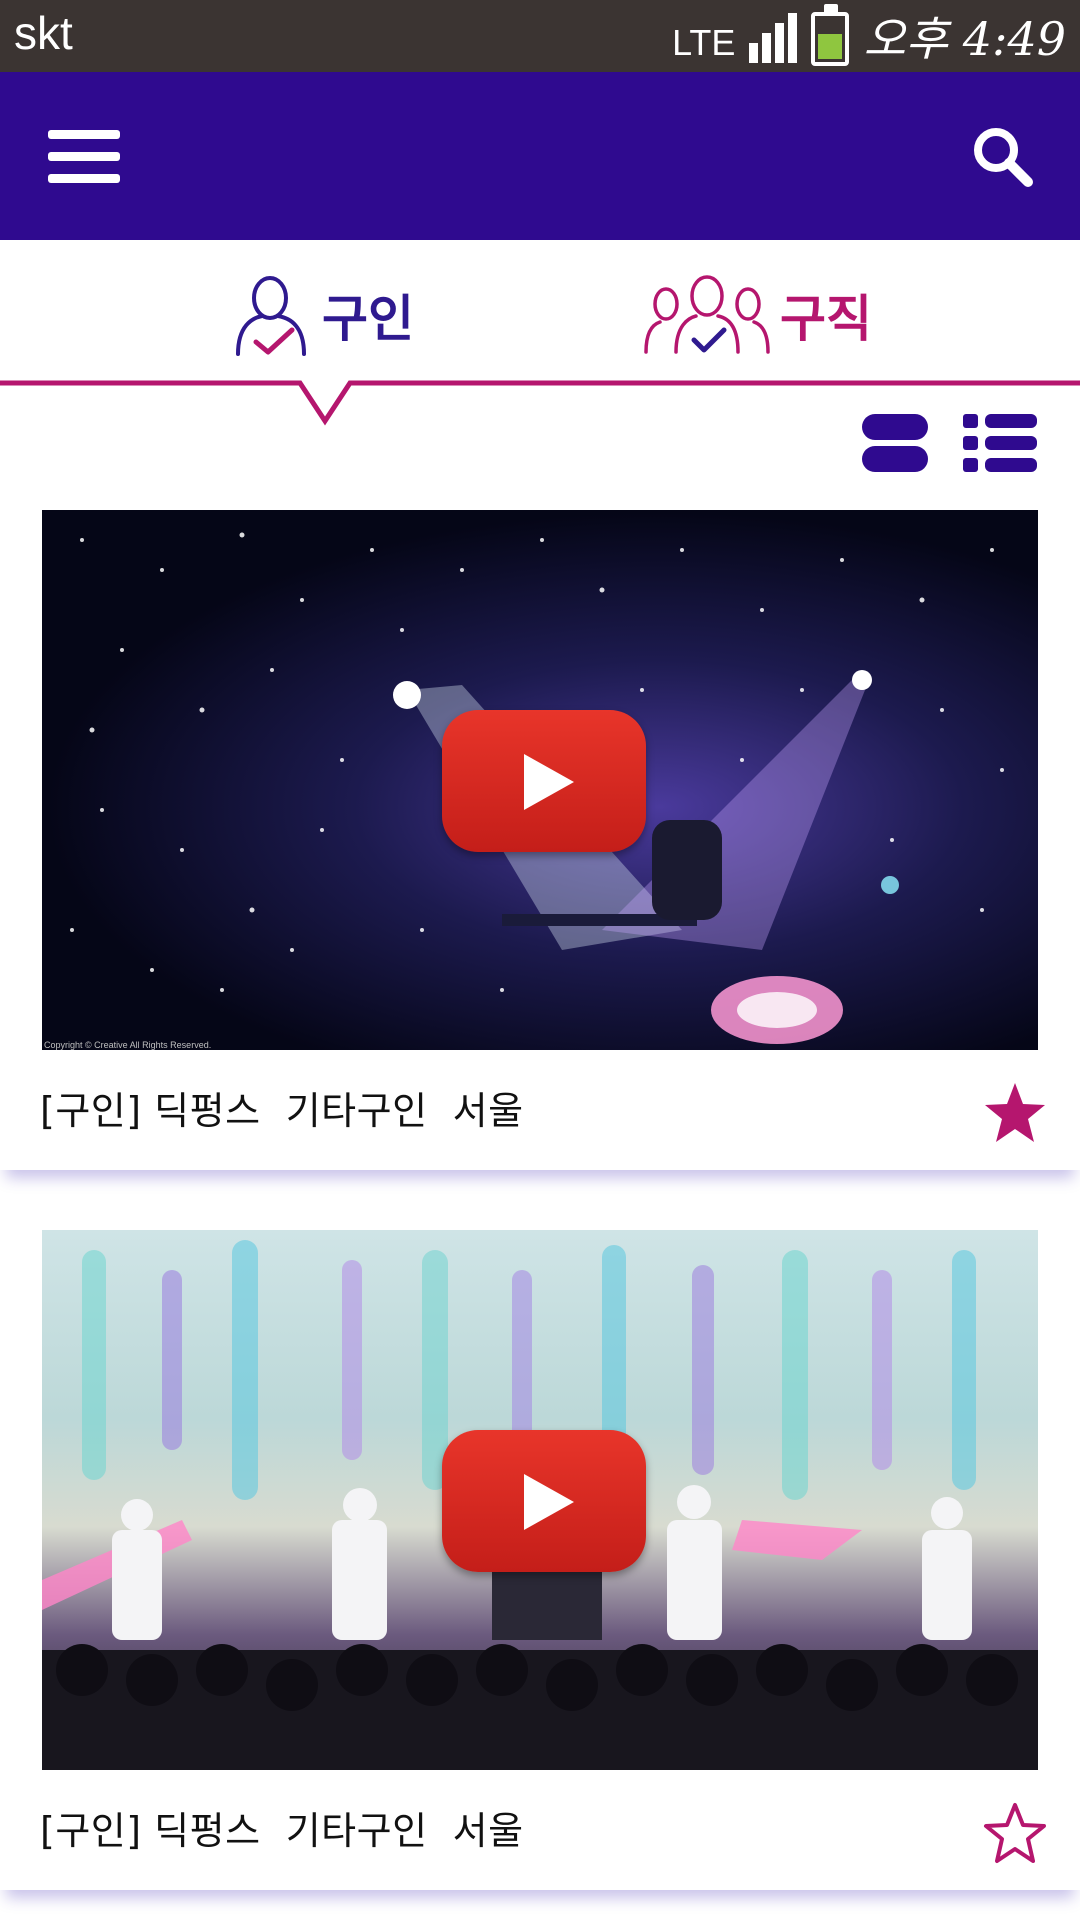 The height and width of the screenshot is (1920, 1080). I want to click on list-view-button, so click(1000, 443).